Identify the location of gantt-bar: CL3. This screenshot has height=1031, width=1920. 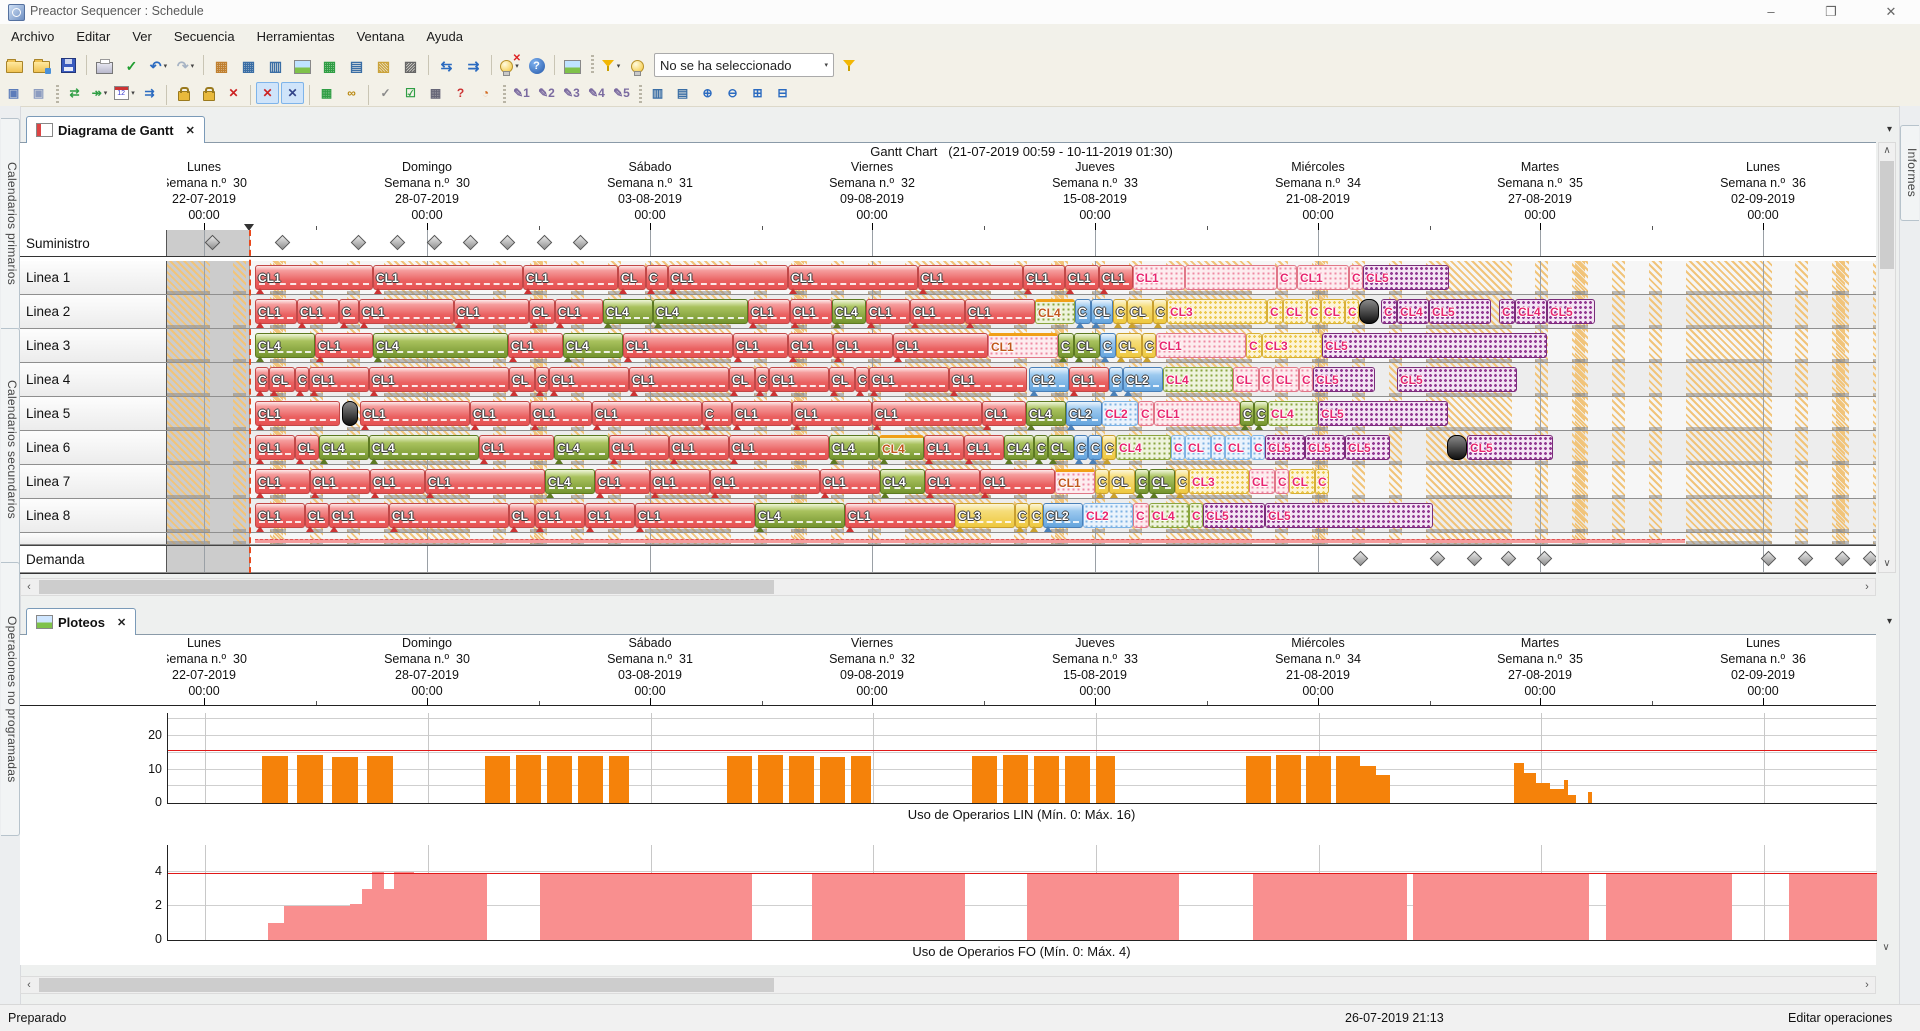
(1217, 311).